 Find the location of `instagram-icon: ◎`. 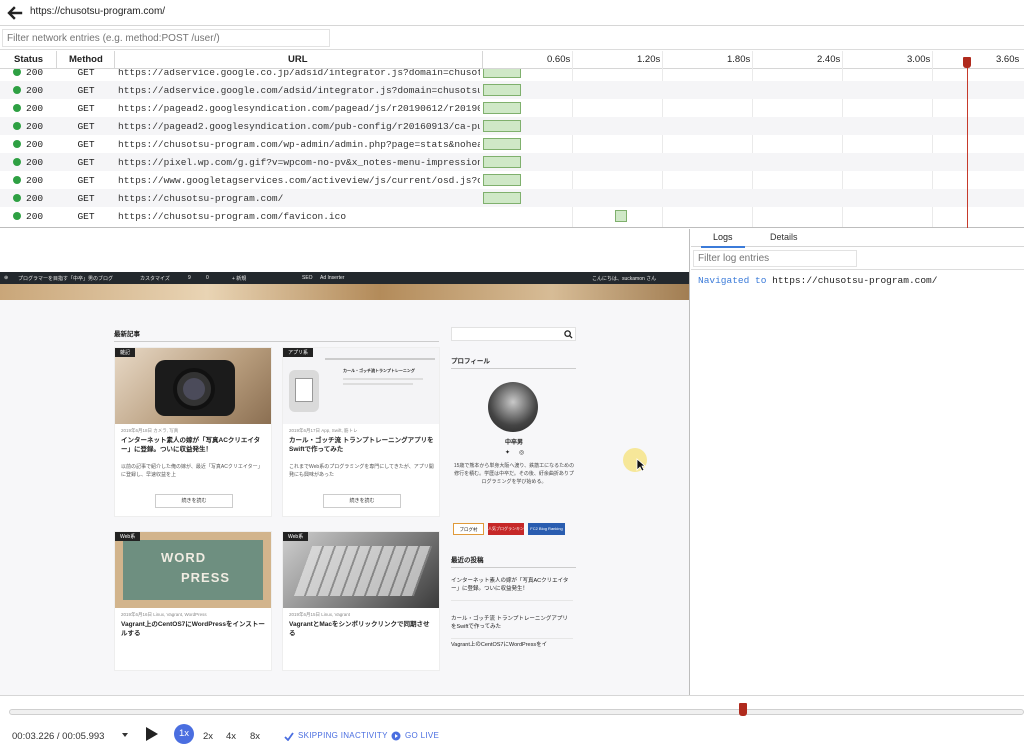

instagram-icon: ◎ is located at coordinates (521, 452).